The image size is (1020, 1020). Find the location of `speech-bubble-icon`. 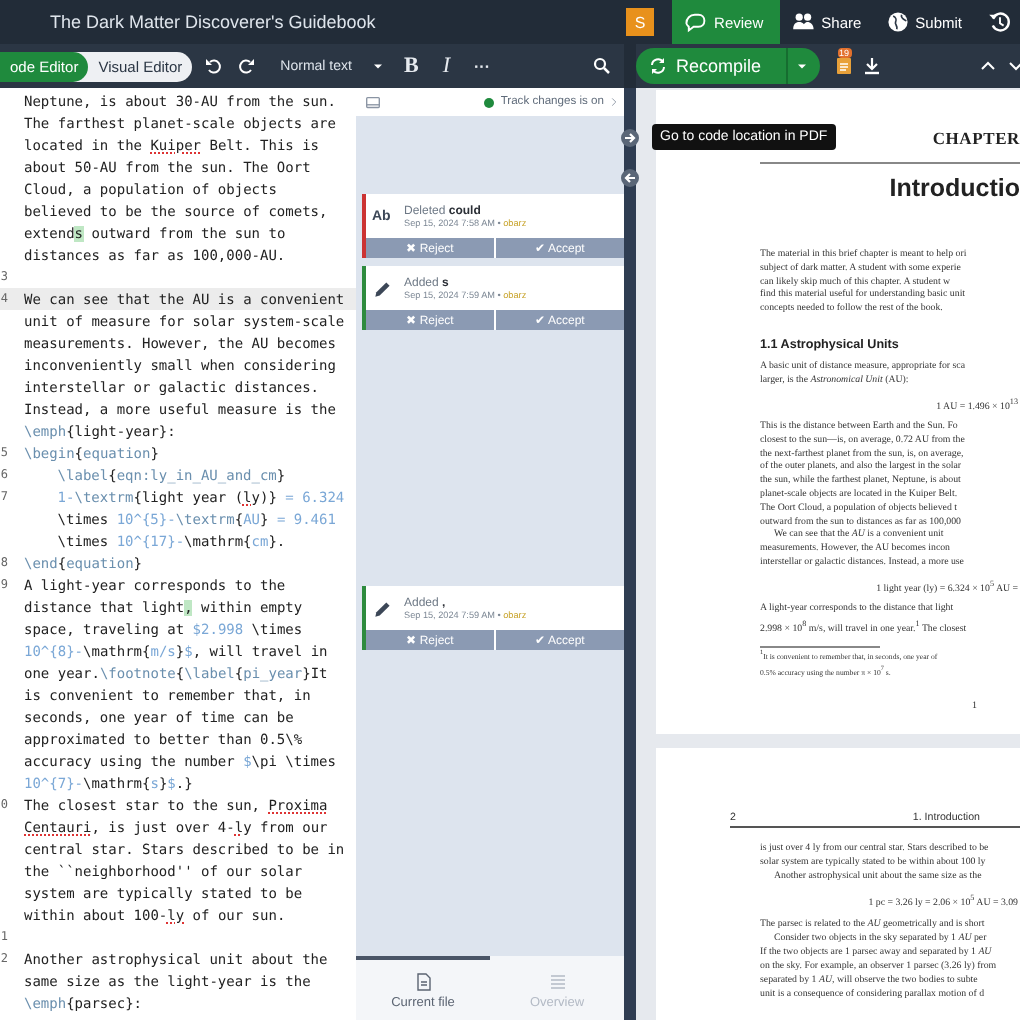

speech-bubble-icon is located at coordinates (696, 22).